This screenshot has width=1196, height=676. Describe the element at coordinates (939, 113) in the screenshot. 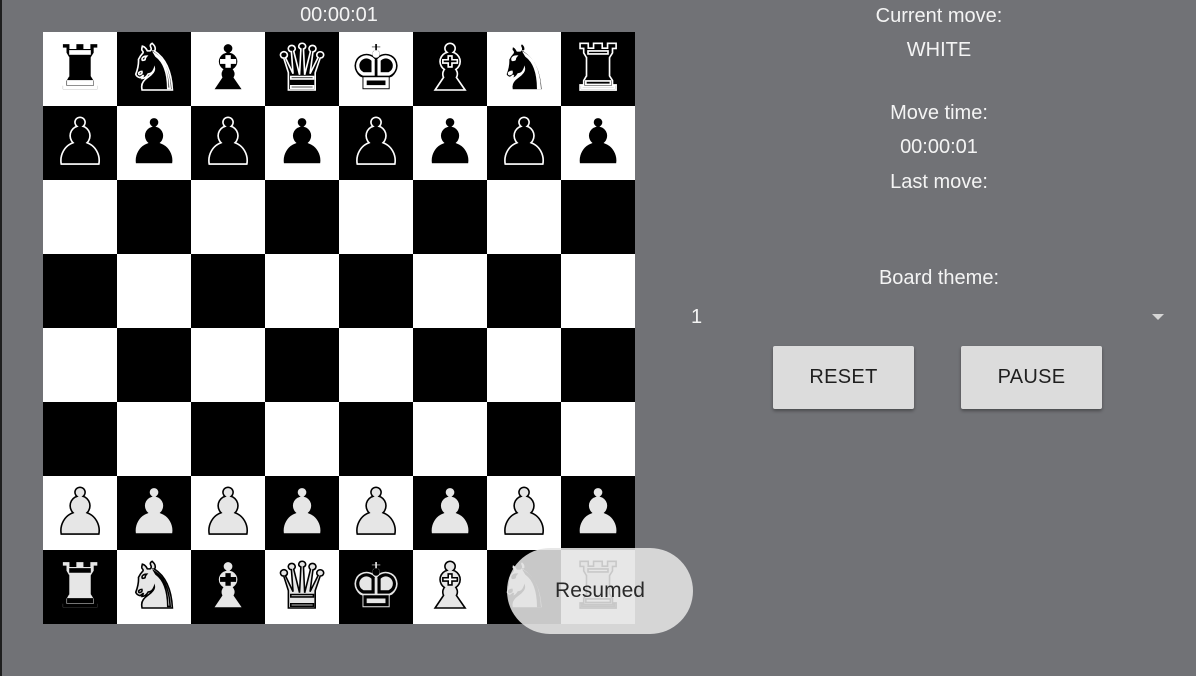

I see `move-time-label: Move time:` at that location.